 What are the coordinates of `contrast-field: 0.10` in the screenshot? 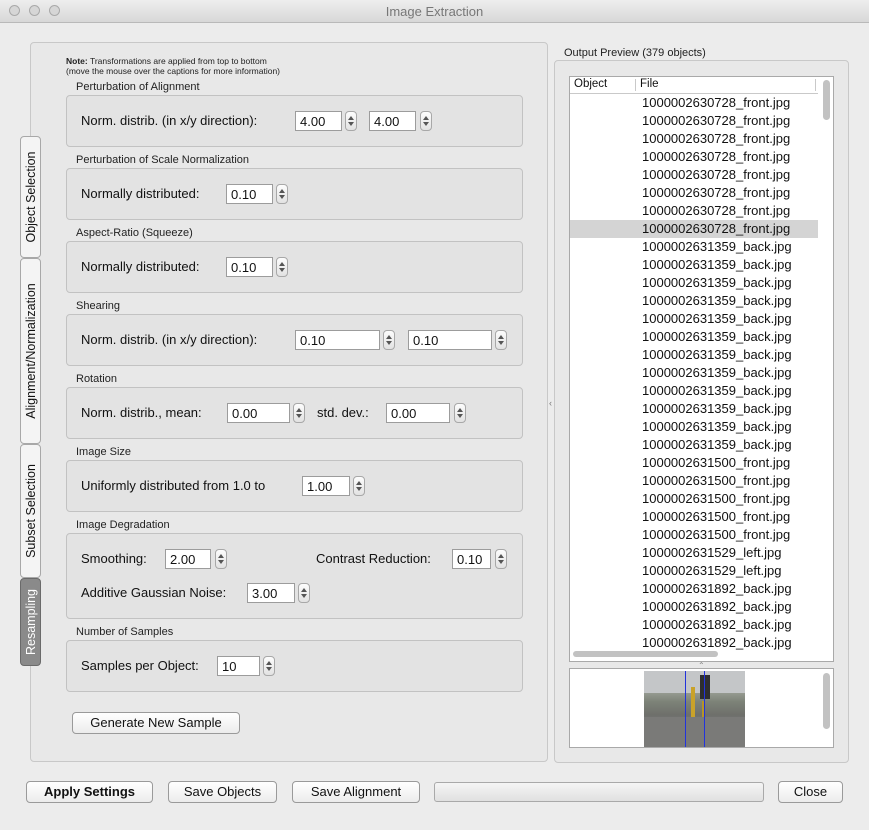 It's located at (471, 559).